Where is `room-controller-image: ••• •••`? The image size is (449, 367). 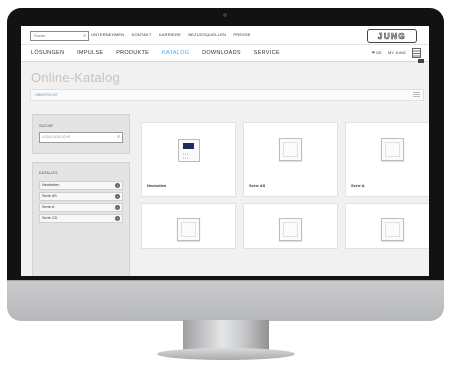 room-controller-image: ••• ••• is located at coordinates (189, 150).